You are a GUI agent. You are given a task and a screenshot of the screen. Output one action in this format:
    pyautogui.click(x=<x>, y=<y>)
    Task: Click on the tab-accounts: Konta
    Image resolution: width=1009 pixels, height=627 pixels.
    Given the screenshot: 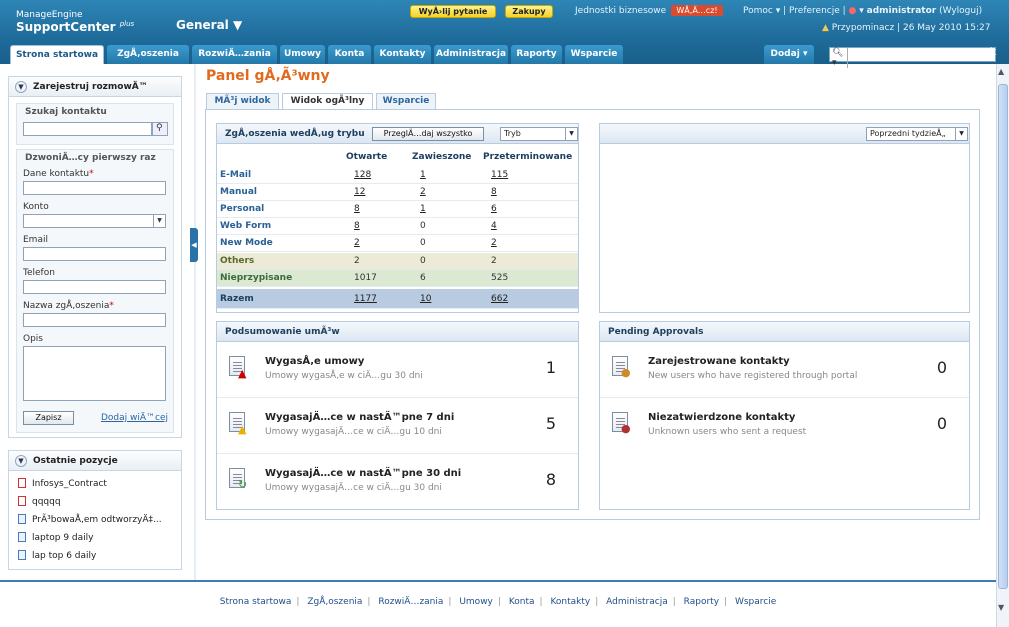 What is the action you would take?
    pyautogui.click(x=349, y=54)
    